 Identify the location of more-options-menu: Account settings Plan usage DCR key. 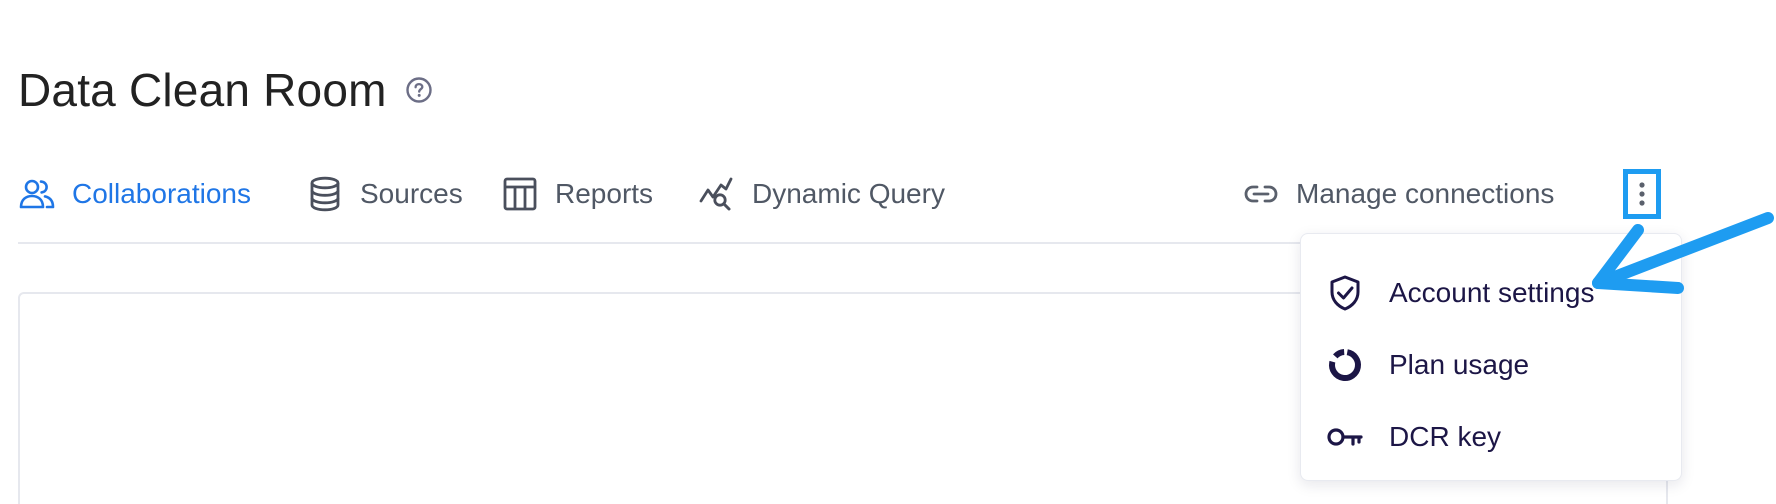
(1491, 357).